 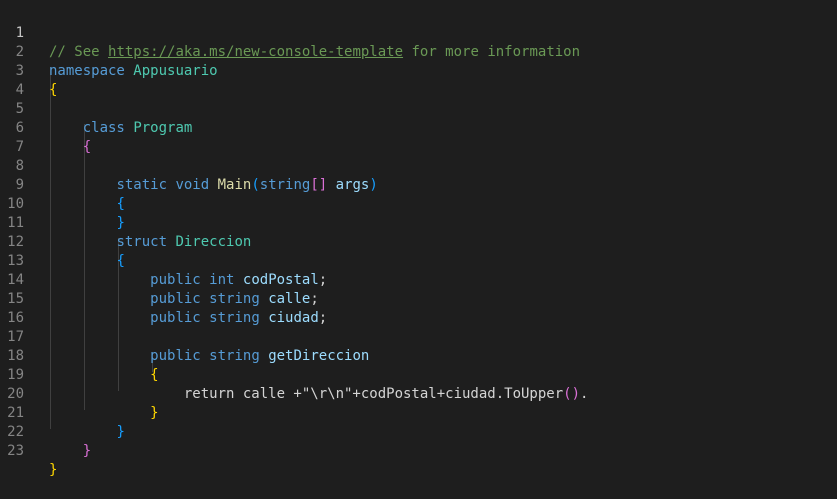 I want to click on code-line: 5 class Program, so click(x=418, y=108).